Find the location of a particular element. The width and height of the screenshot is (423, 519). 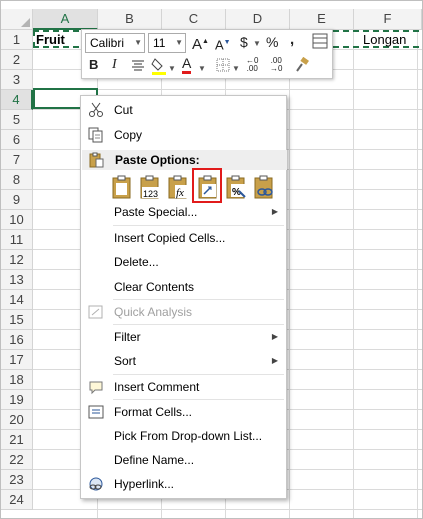

svg-text: 123 is located at coordinates (150, 194).